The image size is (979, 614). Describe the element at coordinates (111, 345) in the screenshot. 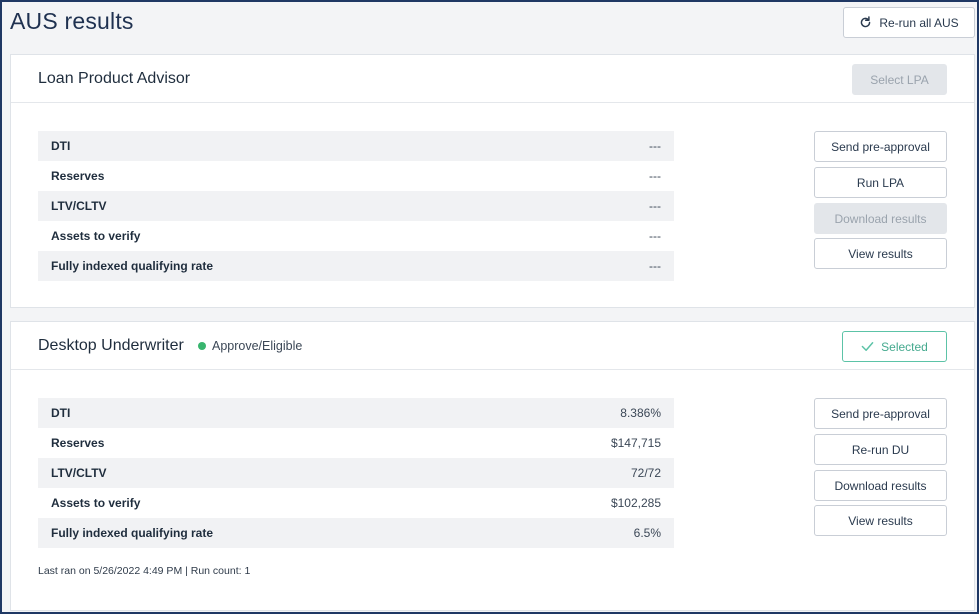

I see `du-title: Desktop Underwriter` at that location.